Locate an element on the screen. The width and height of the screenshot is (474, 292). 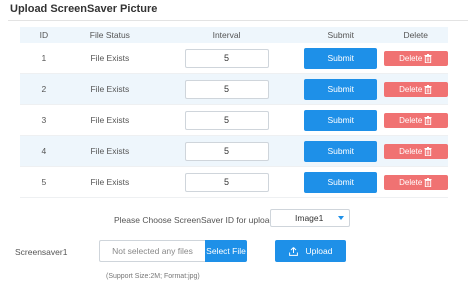
page-title: Upload ScreenSaver Picture is located at coordinates (84, 9).